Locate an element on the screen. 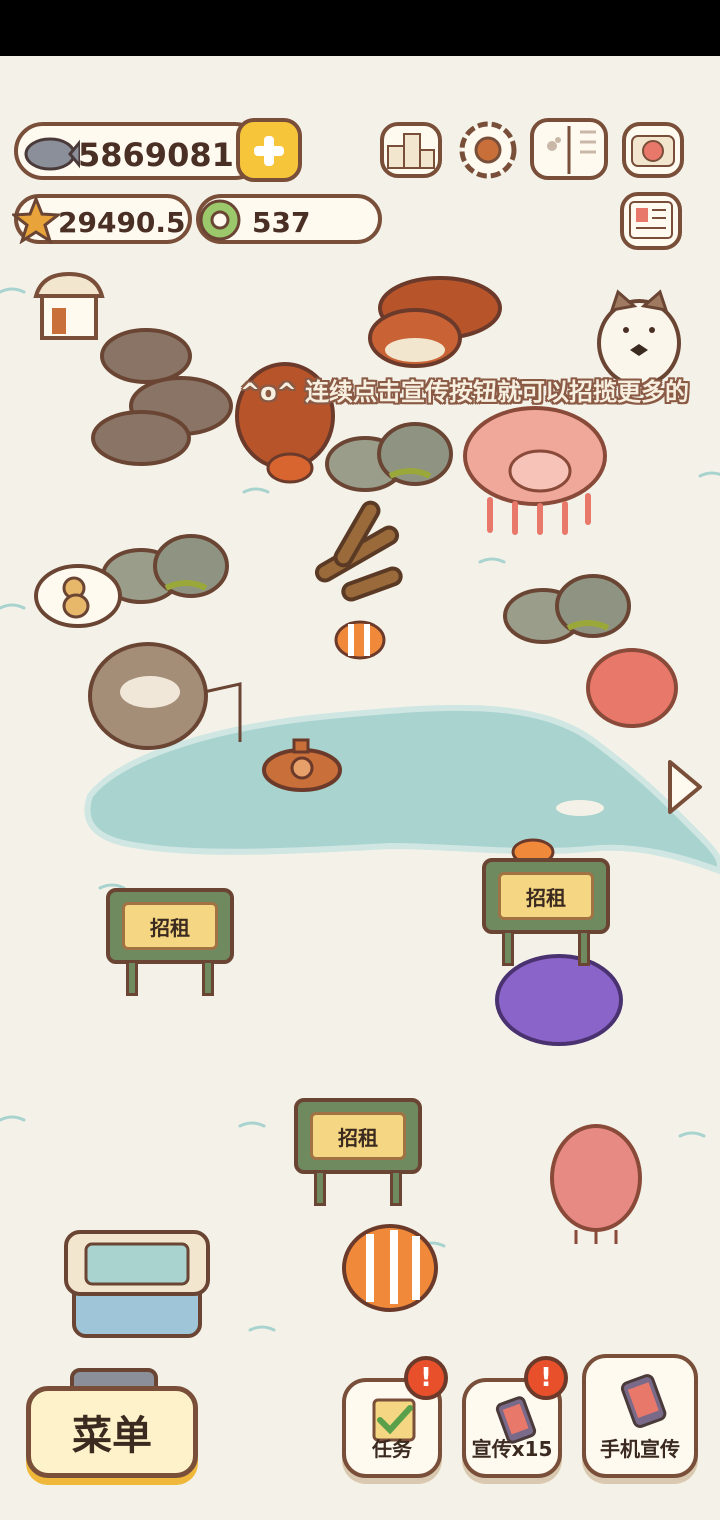 Image resolution: width=720 pixels, height=1520 pixels. squid-group is located at coordinates (596, 1184).